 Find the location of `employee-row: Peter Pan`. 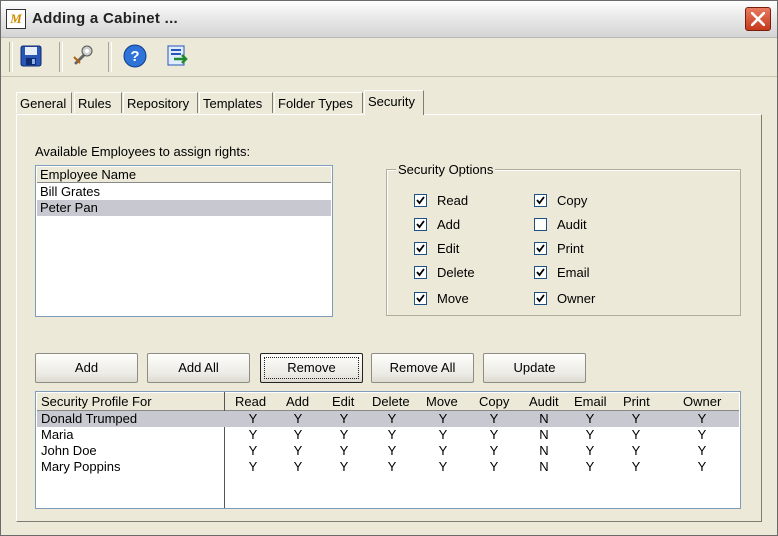

employee-row: Peter Pan is located at coordinates (184, 208).